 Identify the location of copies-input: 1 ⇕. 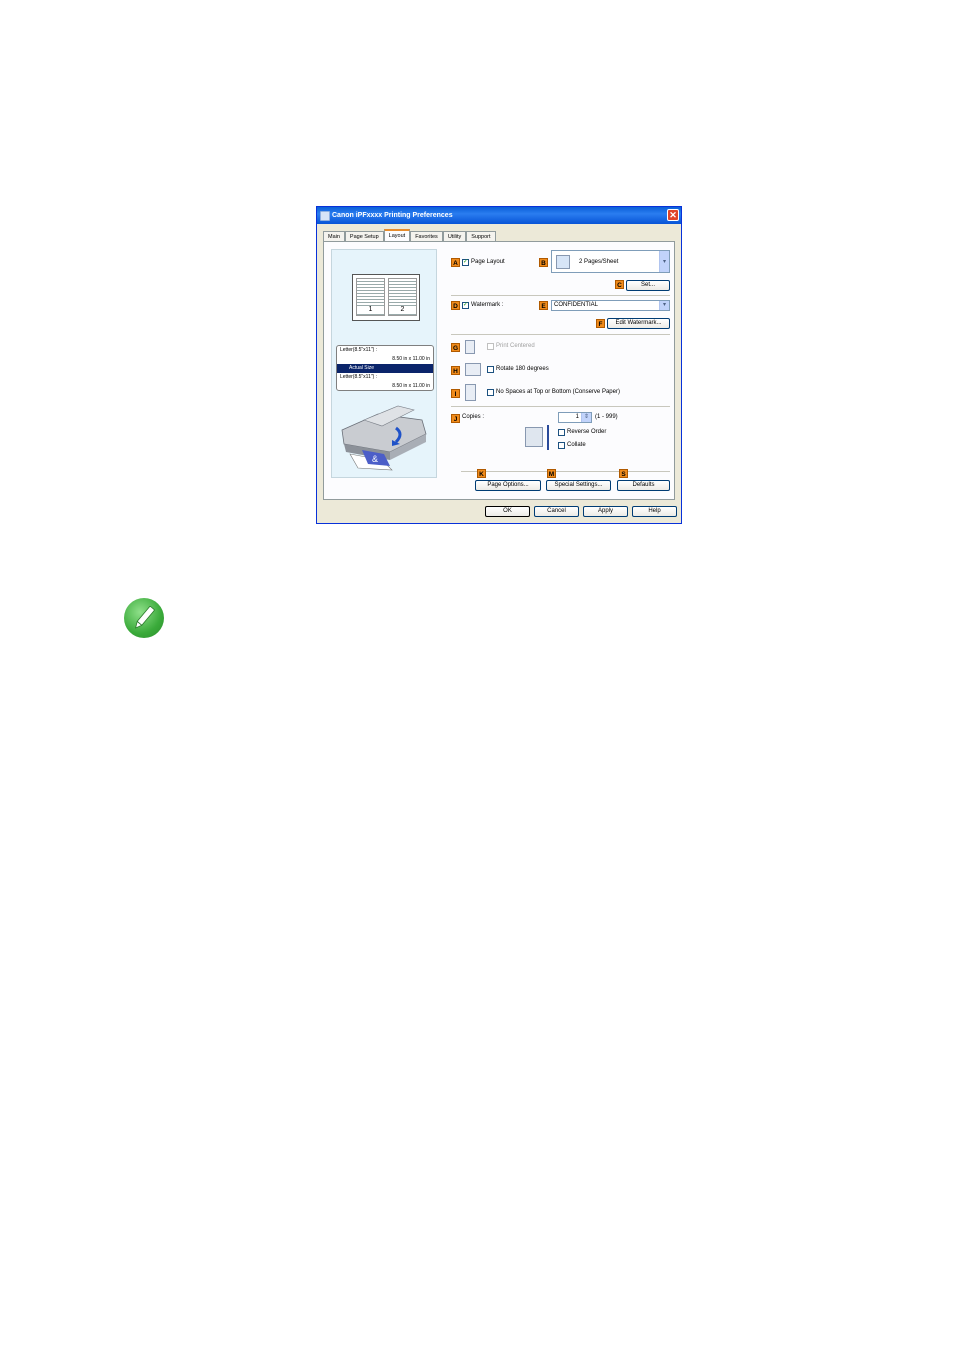
(575, 417).